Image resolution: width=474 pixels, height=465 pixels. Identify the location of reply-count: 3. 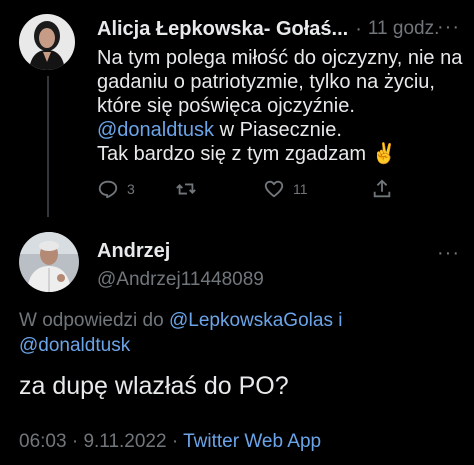
(131, 189).